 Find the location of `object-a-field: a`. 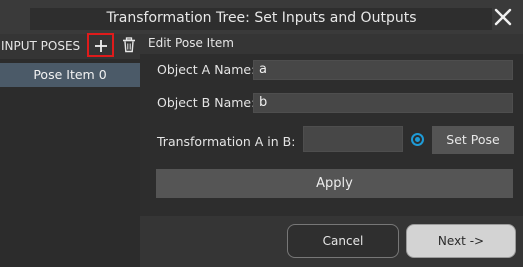

object-a-field: a is located at coordinates (383, 70).